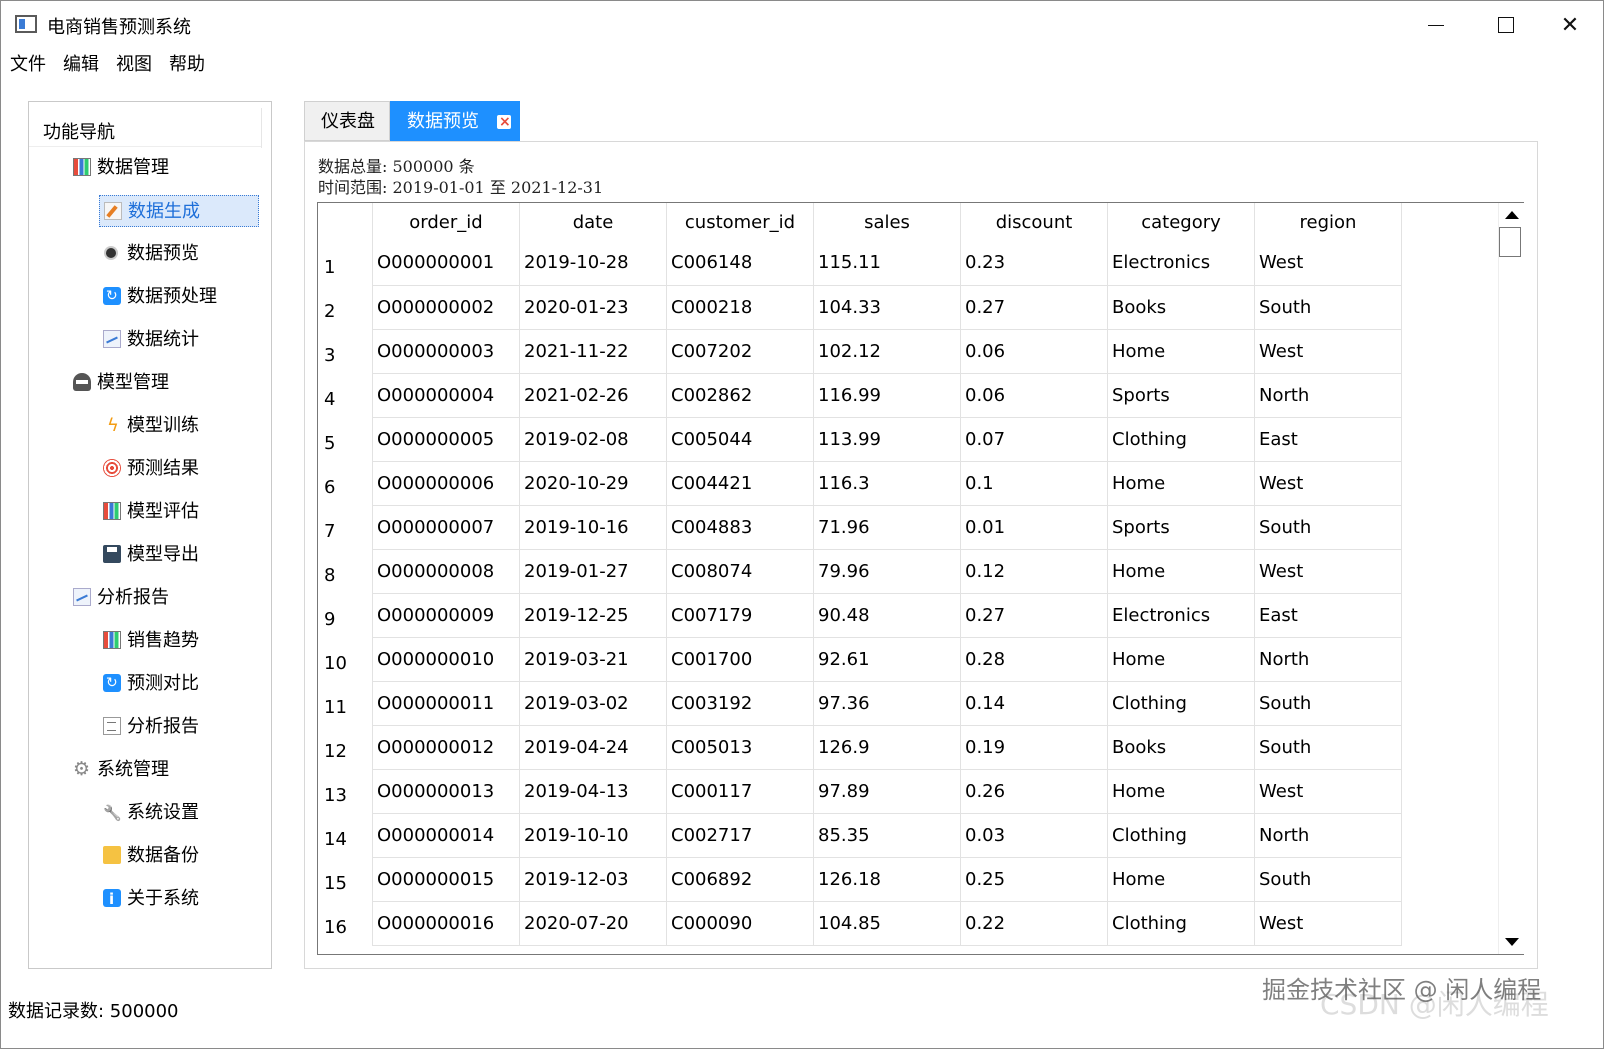 The image size is (1606, 1051). I want to click on cell-category: Clothing, so click(1181, 703).